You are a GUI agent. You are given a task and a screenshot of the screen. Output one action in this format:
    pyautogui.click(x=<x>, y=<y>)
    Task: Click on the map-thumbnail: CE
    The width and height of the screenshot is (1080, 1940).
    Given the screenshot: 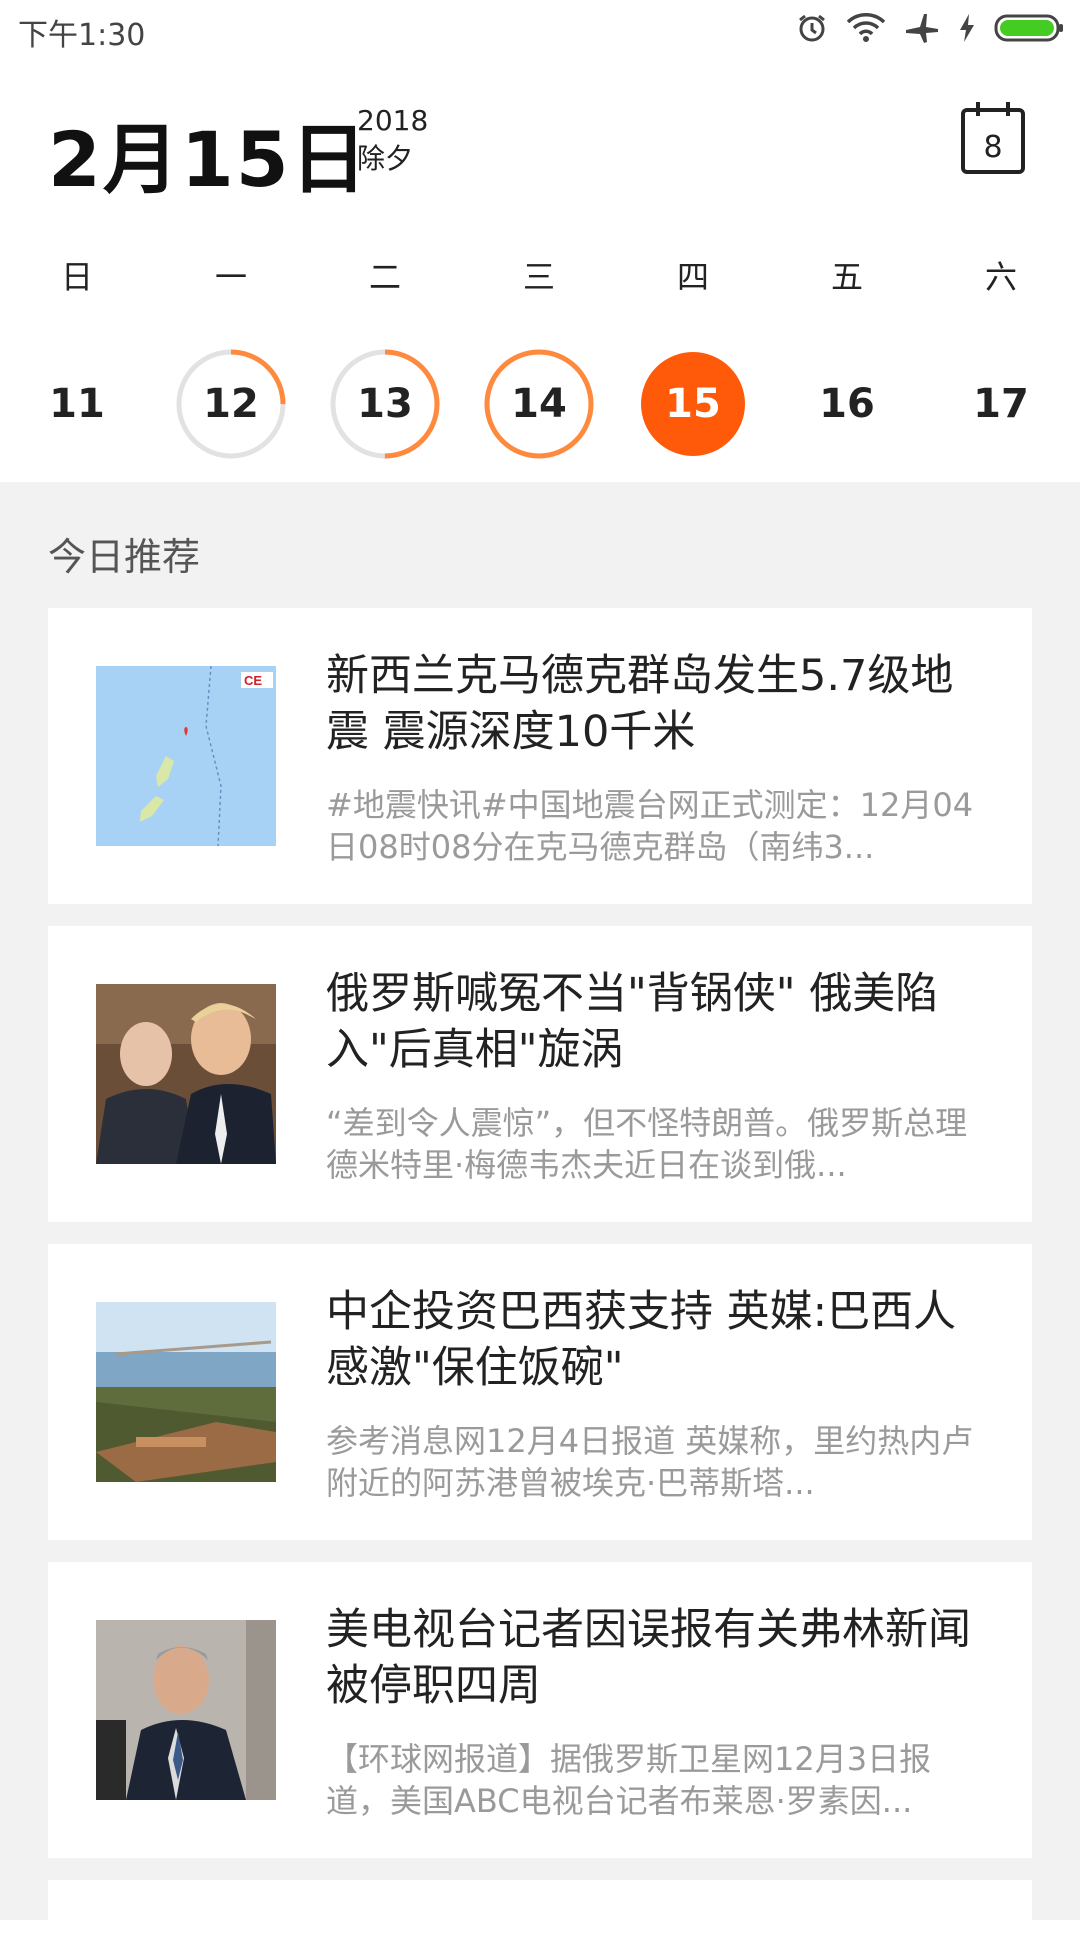 What is the action you would take?
    pyautogui.click(x=186, y=756)
    